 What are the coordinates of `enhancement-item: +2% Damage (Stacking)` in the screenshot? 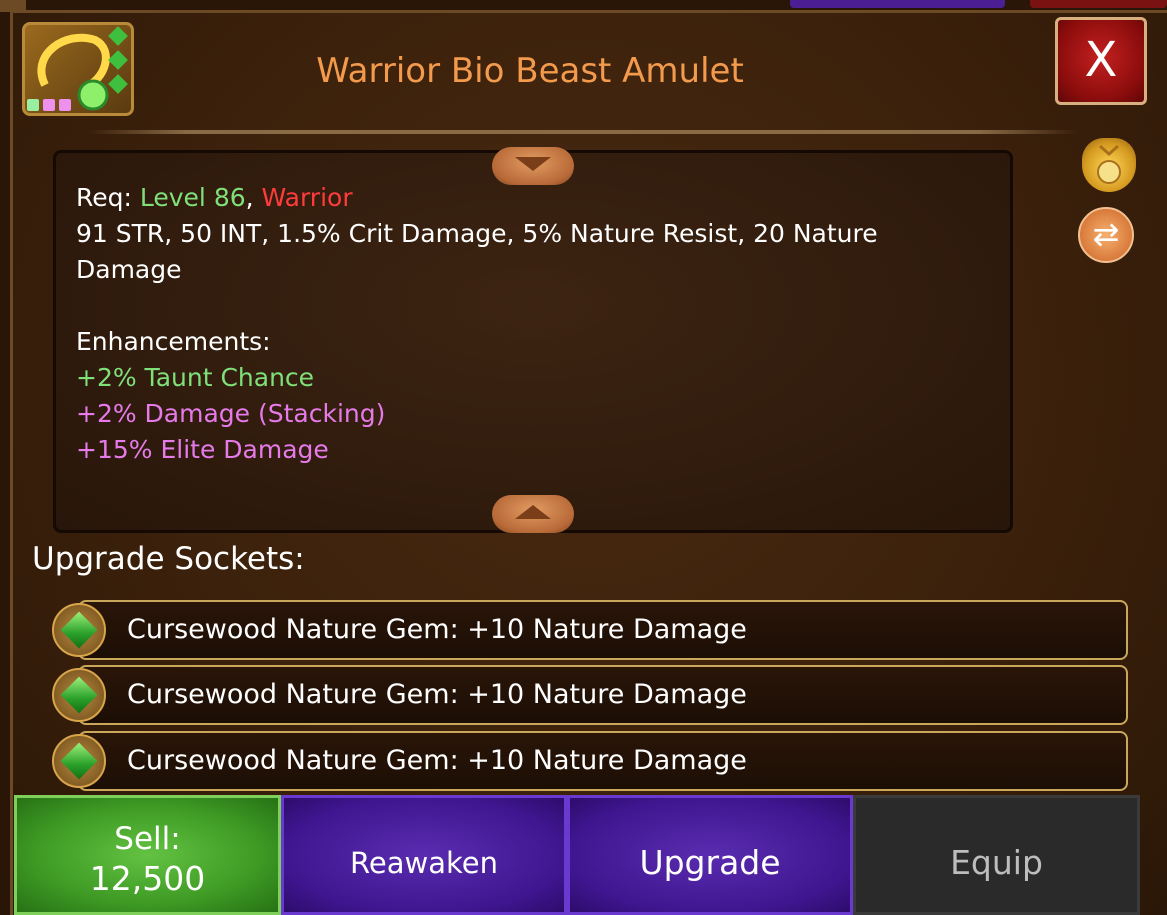 It's located at (231, 413).